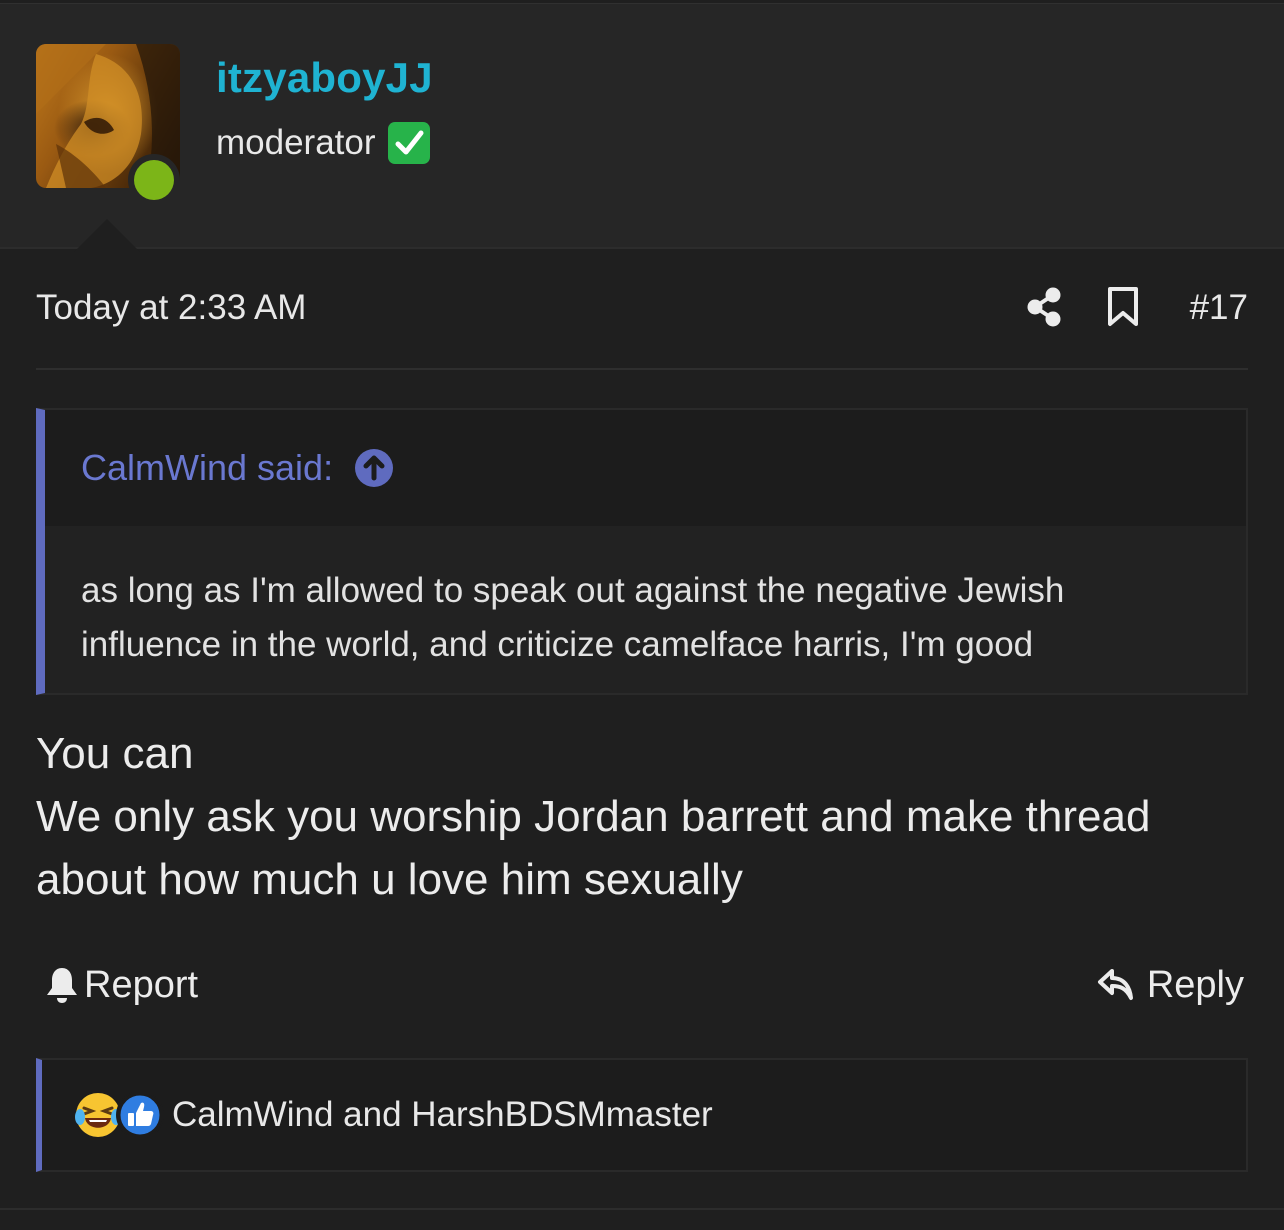 This screenshot has width=1284, height=1230. I want to click on thumbs-up-icon, so click(140, 1115).